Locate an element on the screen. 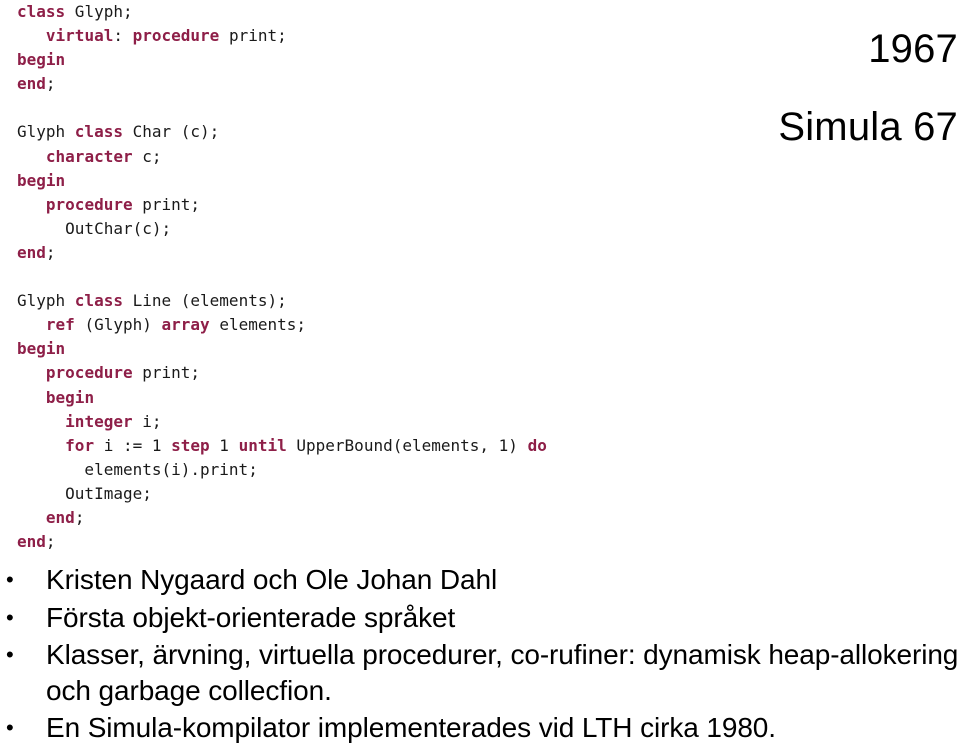 The height and width of the screenshot is (748, 960). code-line: class Glyph; is located at coordinates (367, 12).